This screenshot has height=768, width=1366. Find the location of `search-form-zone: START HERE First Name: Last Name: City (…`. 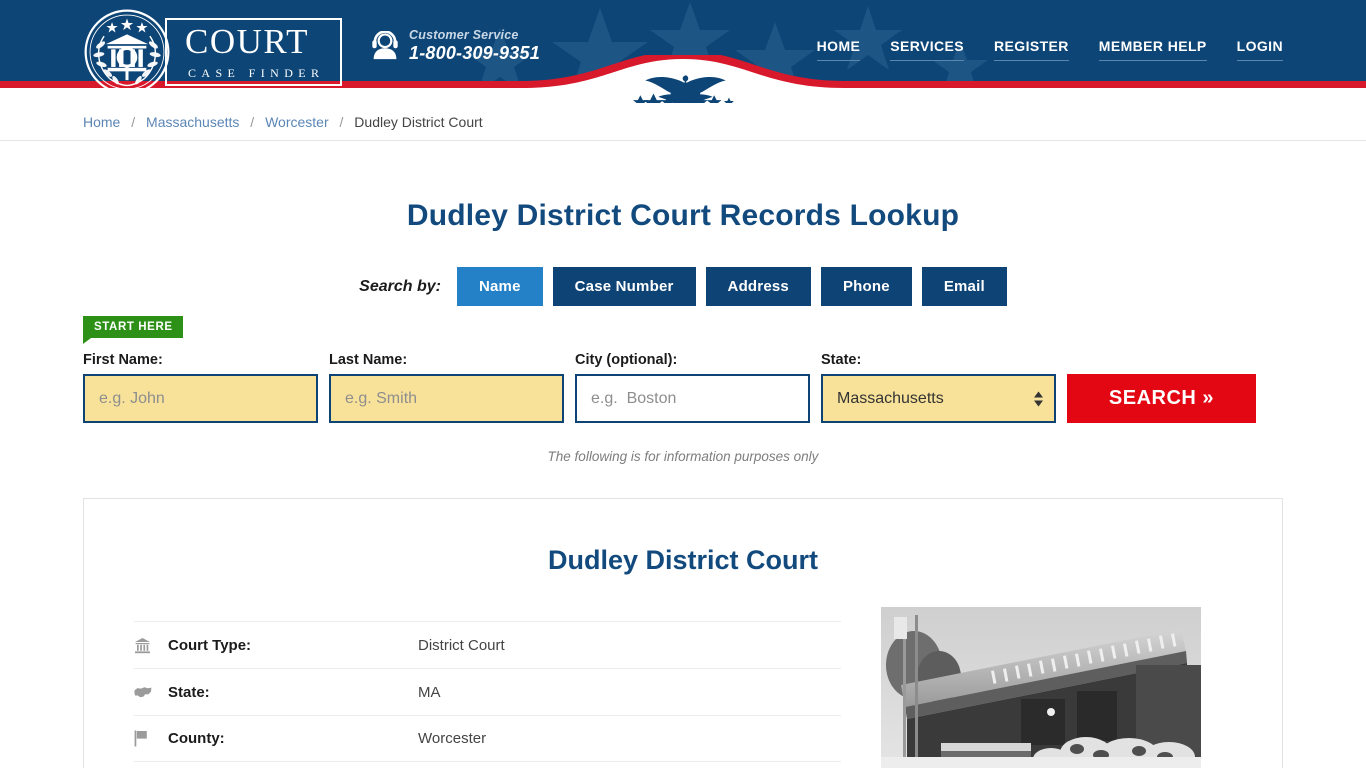

search-form-zone: START HERE First Name: Last Name: City (… is located at coordinates (683, 369).